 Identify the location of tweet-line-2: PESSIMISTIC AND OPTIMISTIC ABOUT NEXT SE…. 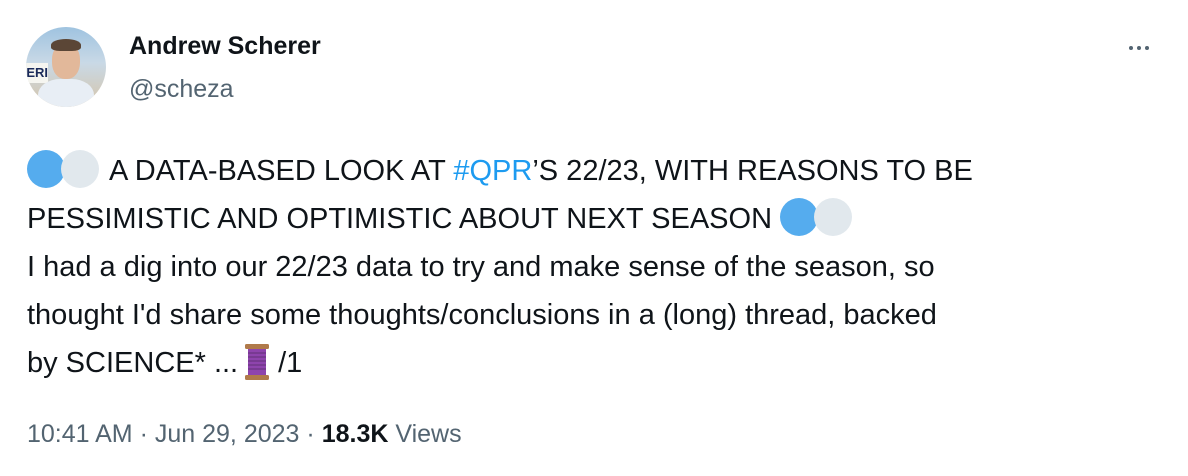
(597, 219).